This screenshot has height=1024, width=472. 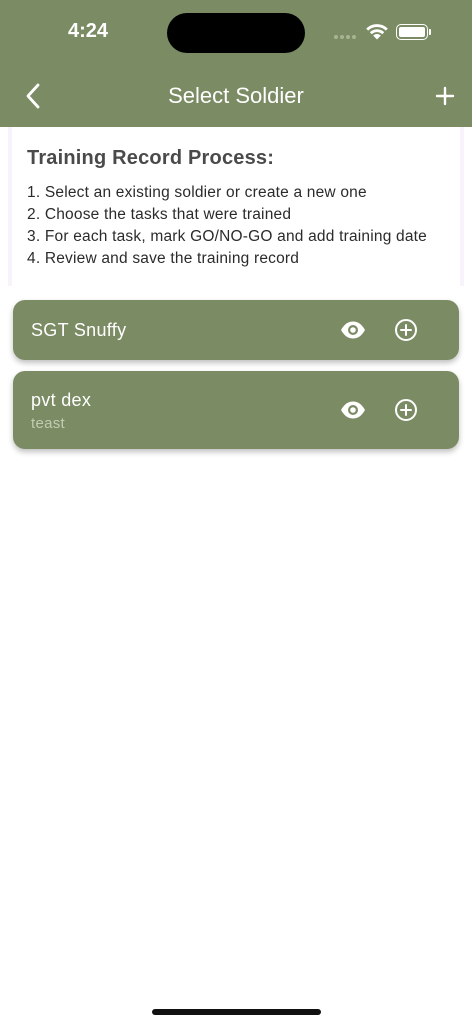 What do you see at coordinates (88, 31) in the screenshot?
I see `status-time: 4:24` at bounding box center [88, 31].